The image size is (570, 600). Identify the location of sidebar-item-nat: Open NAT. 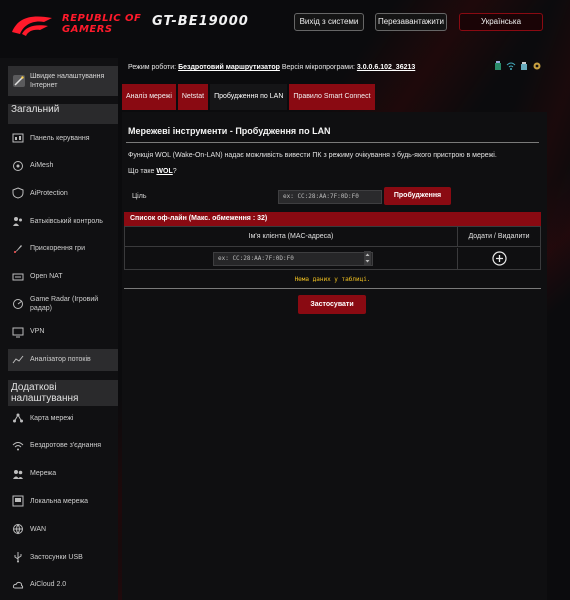
(65, 277).